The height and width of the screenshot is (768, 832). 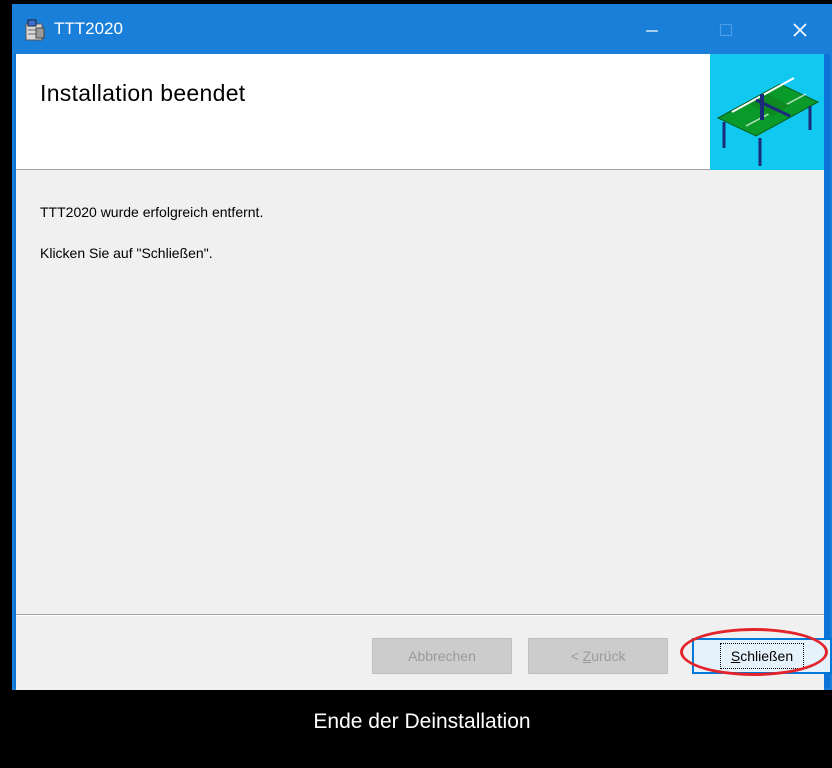 What do you see at coordinates (420, 112) in the screenshot?
I see `header-banner: Installation beendet` at bounding box center [420, 112].